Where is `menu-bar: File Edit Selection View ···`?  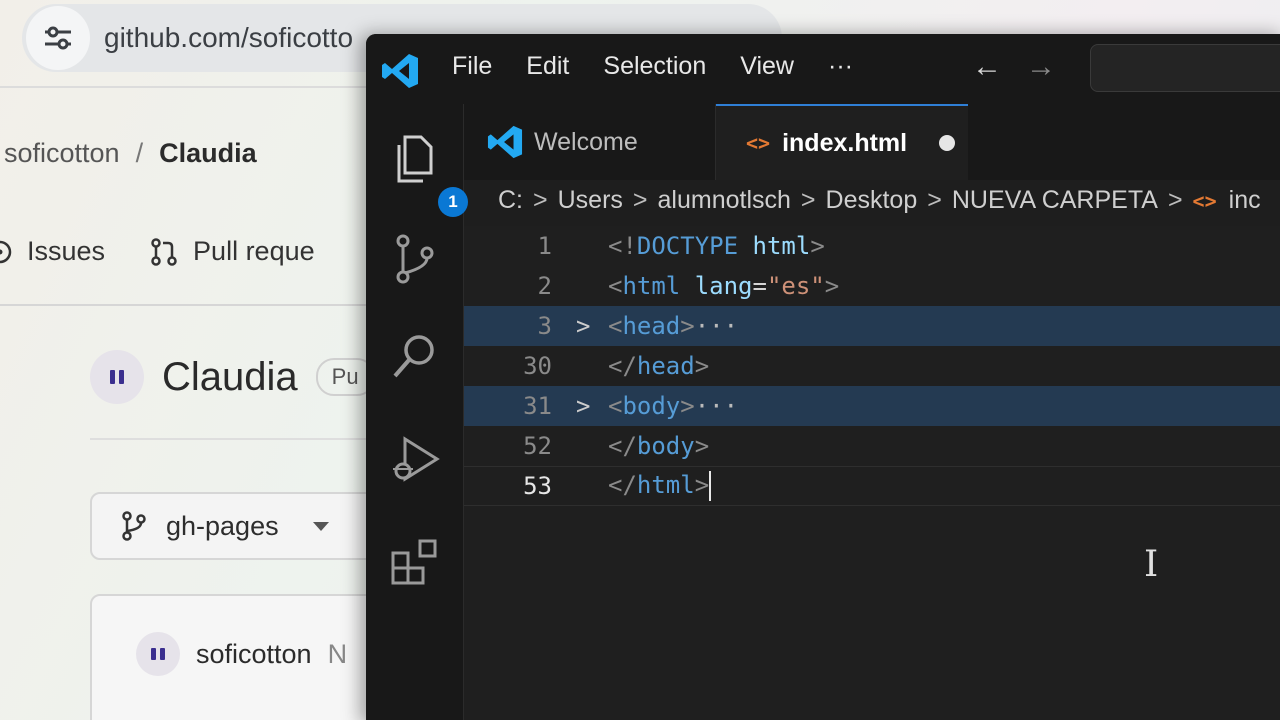 menu-bar: File Edit Selection View ··· is located at coordinates (669, 66).